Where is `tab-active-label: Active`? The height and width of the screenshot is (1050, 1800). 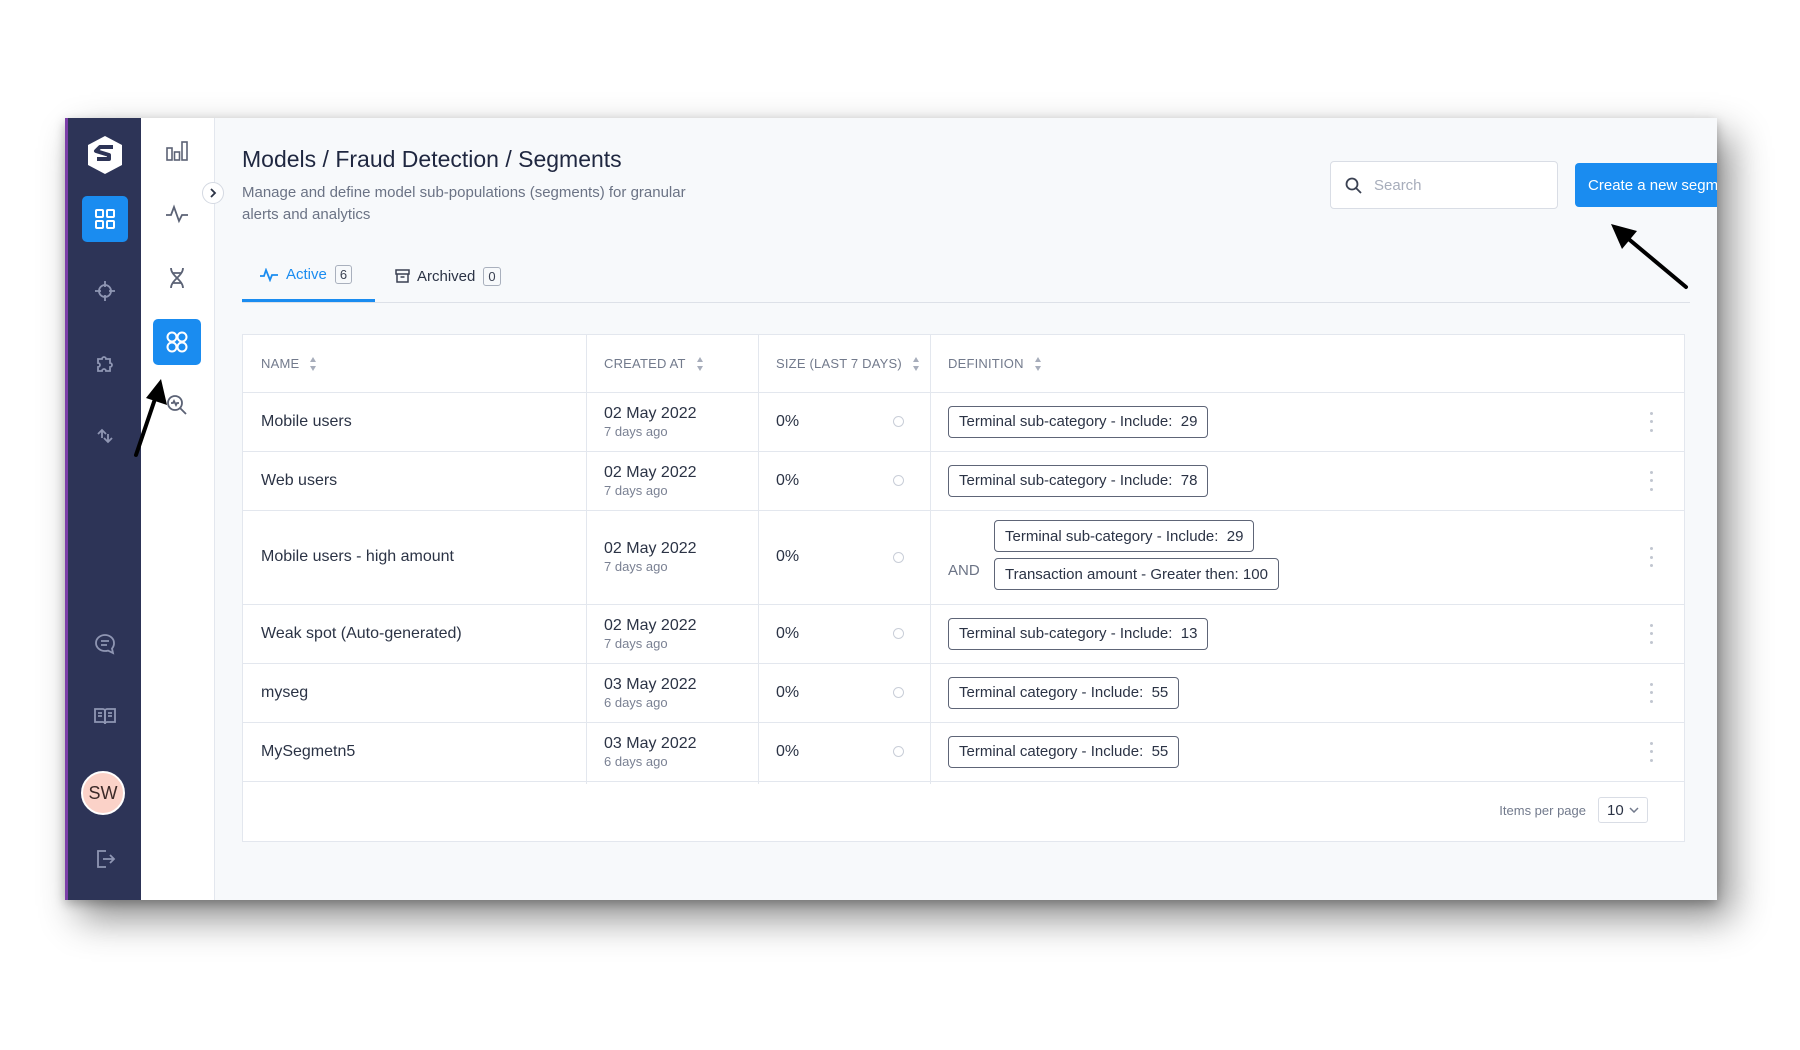 tab-active-label: Active is located at coordinates (306, 274).